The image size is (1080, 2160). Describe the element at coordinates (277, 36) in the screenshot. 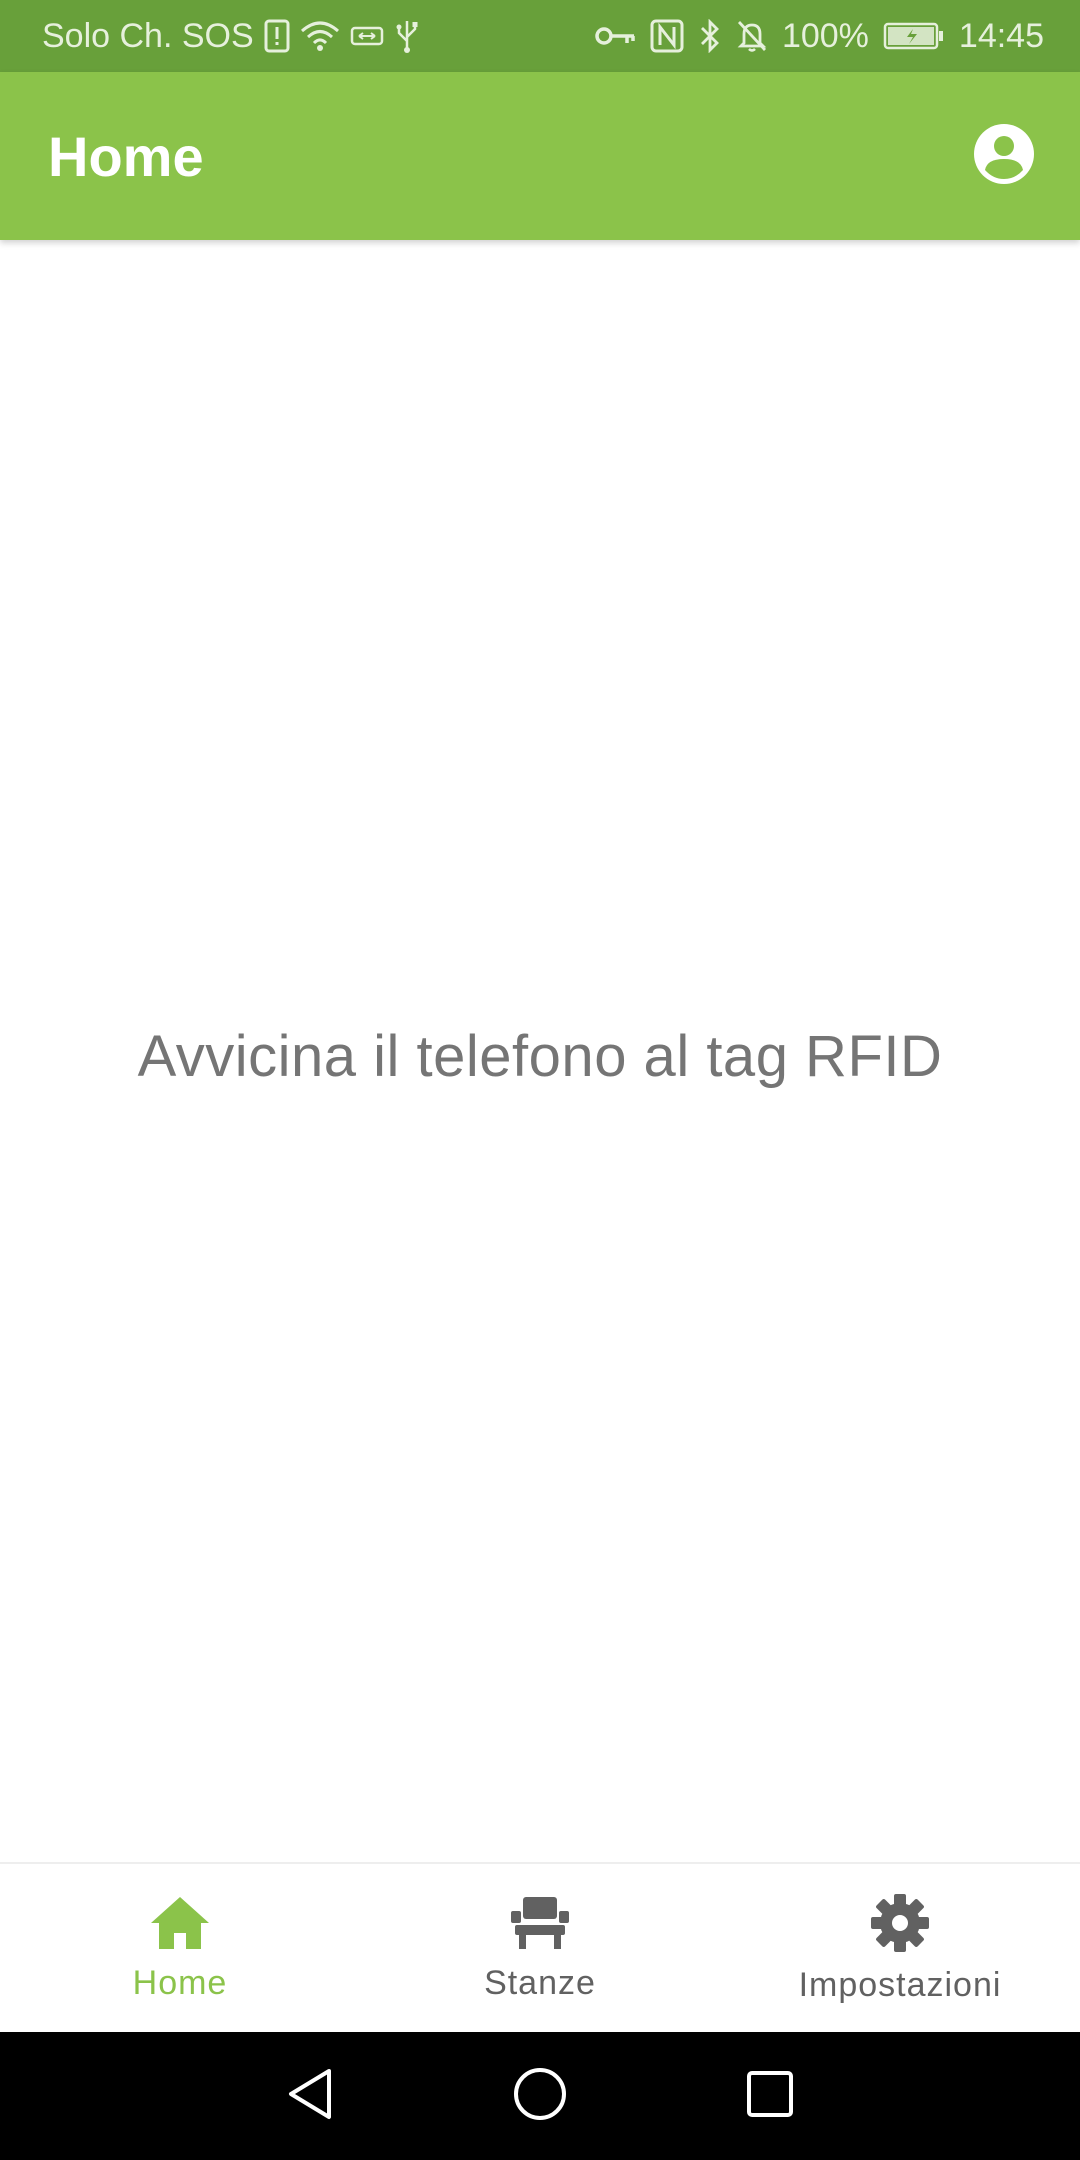

I see `sim-alert-icon` at that location.